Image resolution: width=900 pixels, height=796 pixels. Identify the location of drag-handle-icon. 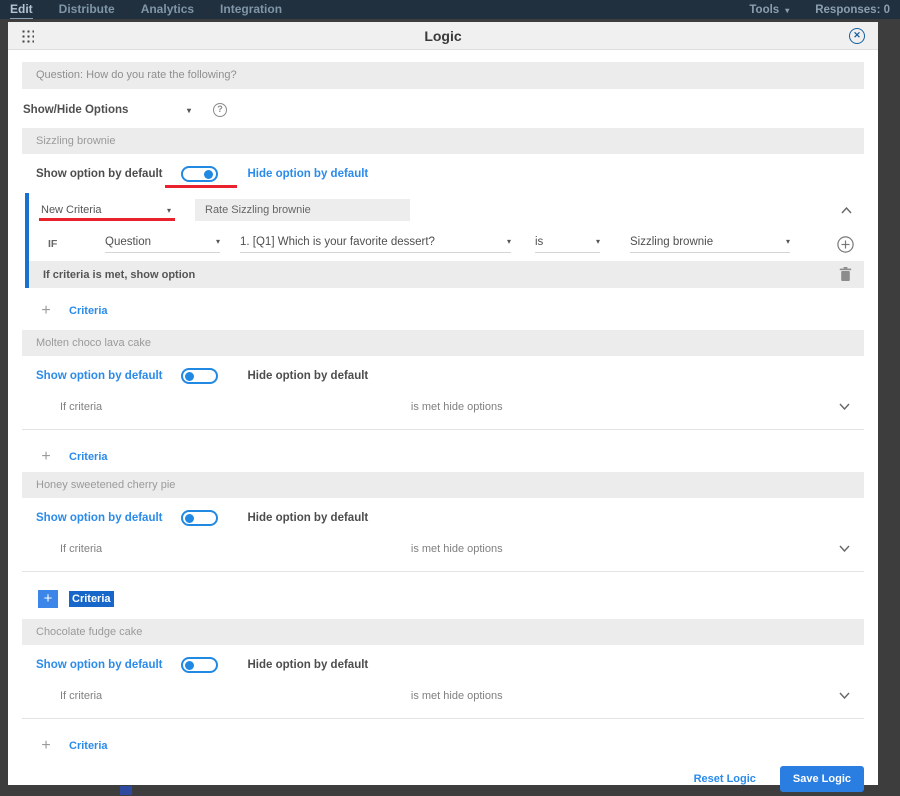
(27, 36).